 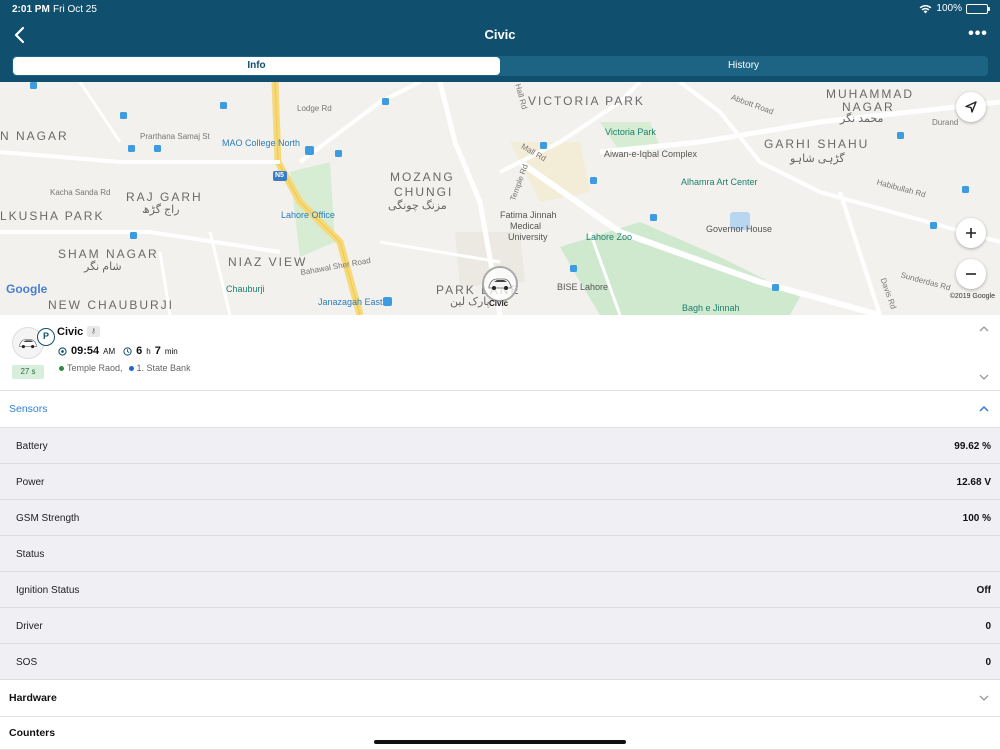 What do you see at coordinates (526, 226) in the screenshot?
I see `map-poi-label: Medical` at bounding box center [526, 226].